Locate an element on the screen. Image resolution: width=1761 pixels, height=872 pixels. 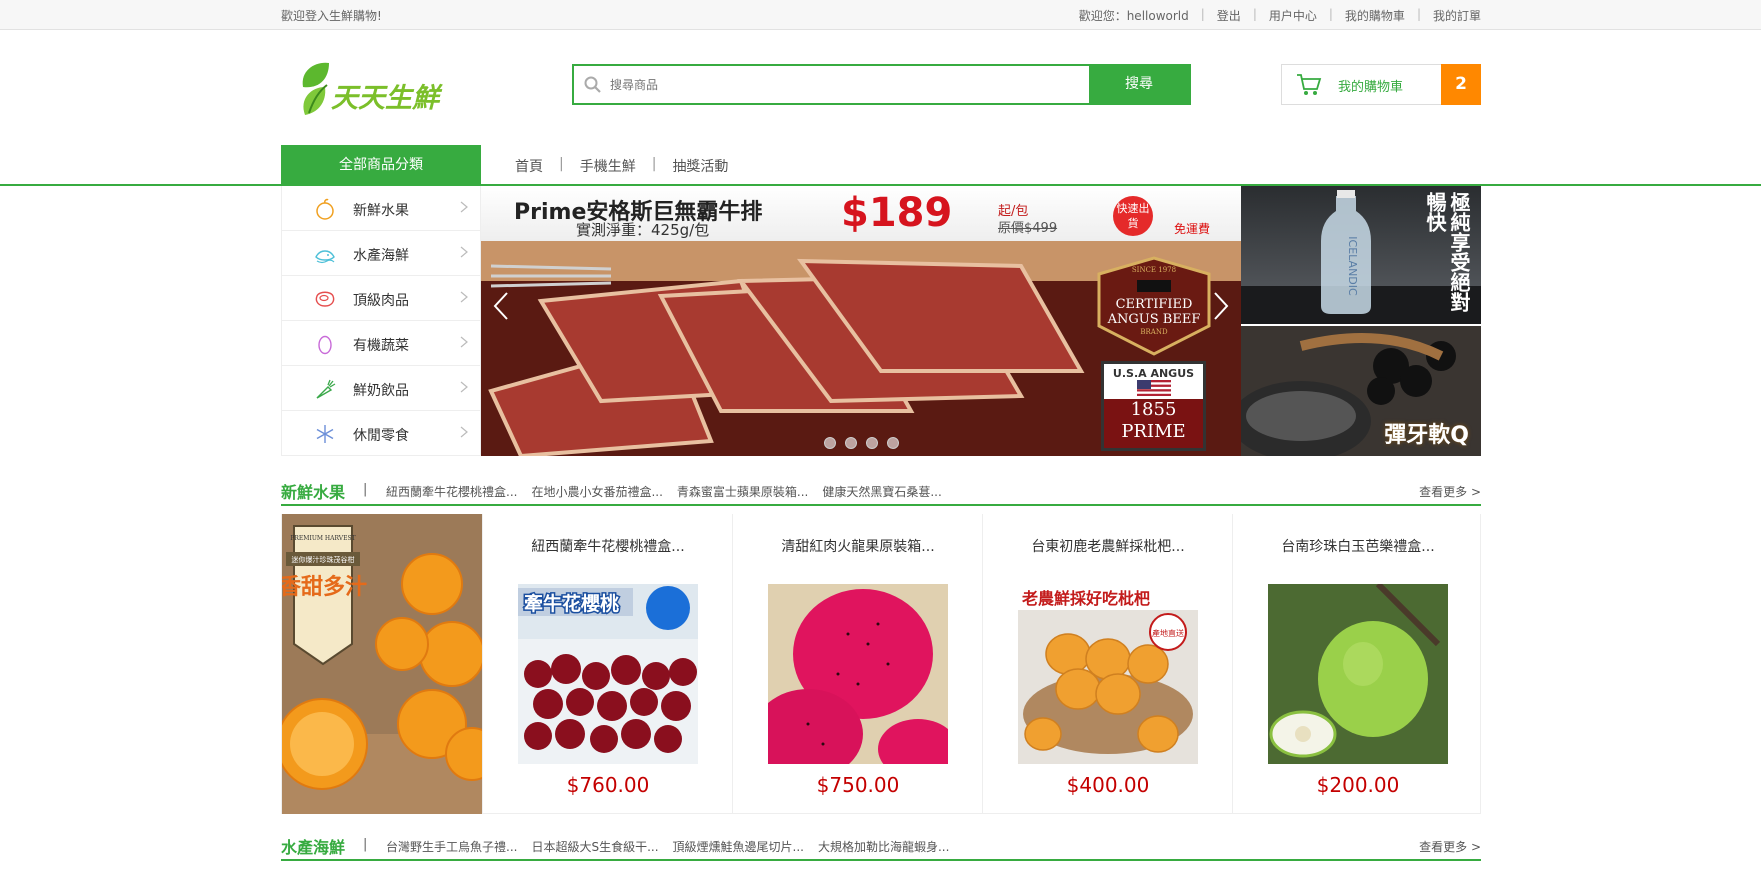
my-cart-link: 我的購物車 is located at coordinates (1375, 15).